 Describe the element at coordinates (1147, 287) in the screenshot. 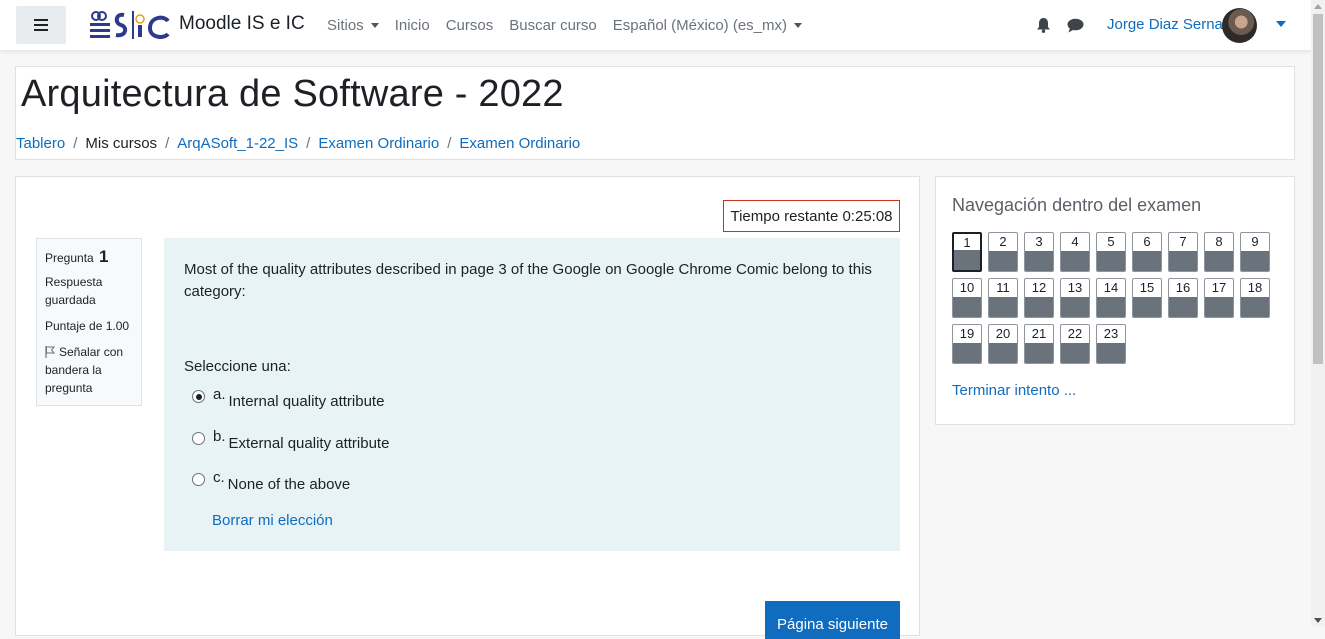

I see `question-nav-number: 15` at that location.